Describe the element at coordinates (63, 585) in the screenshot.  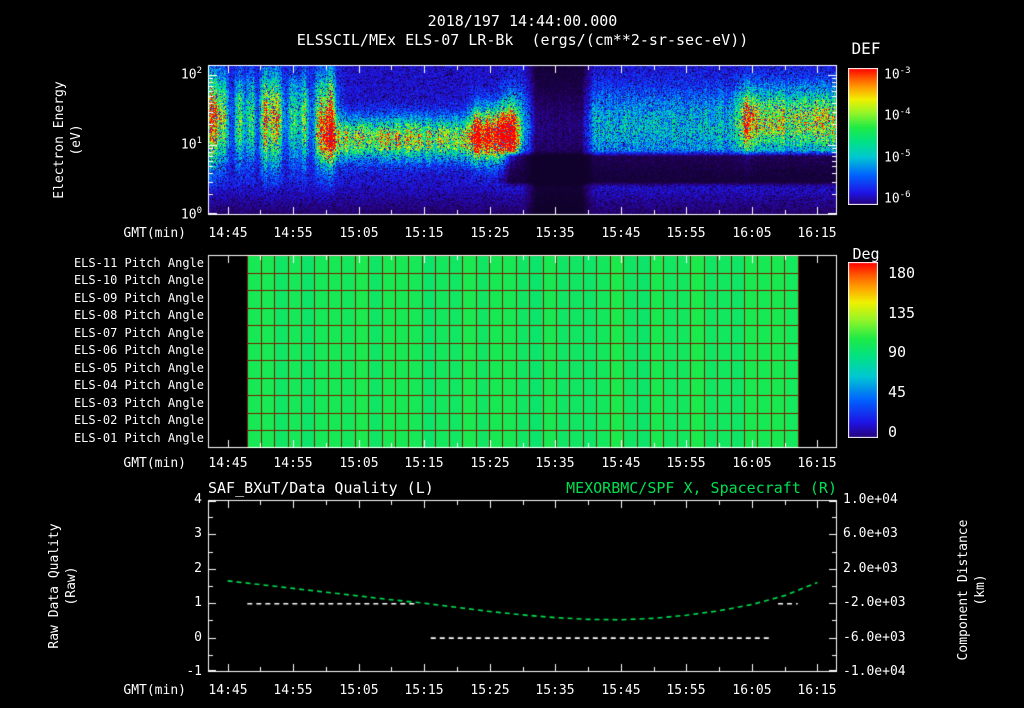
I see `quality-axis-label: Raw Data Quality (Raw)` at that location.